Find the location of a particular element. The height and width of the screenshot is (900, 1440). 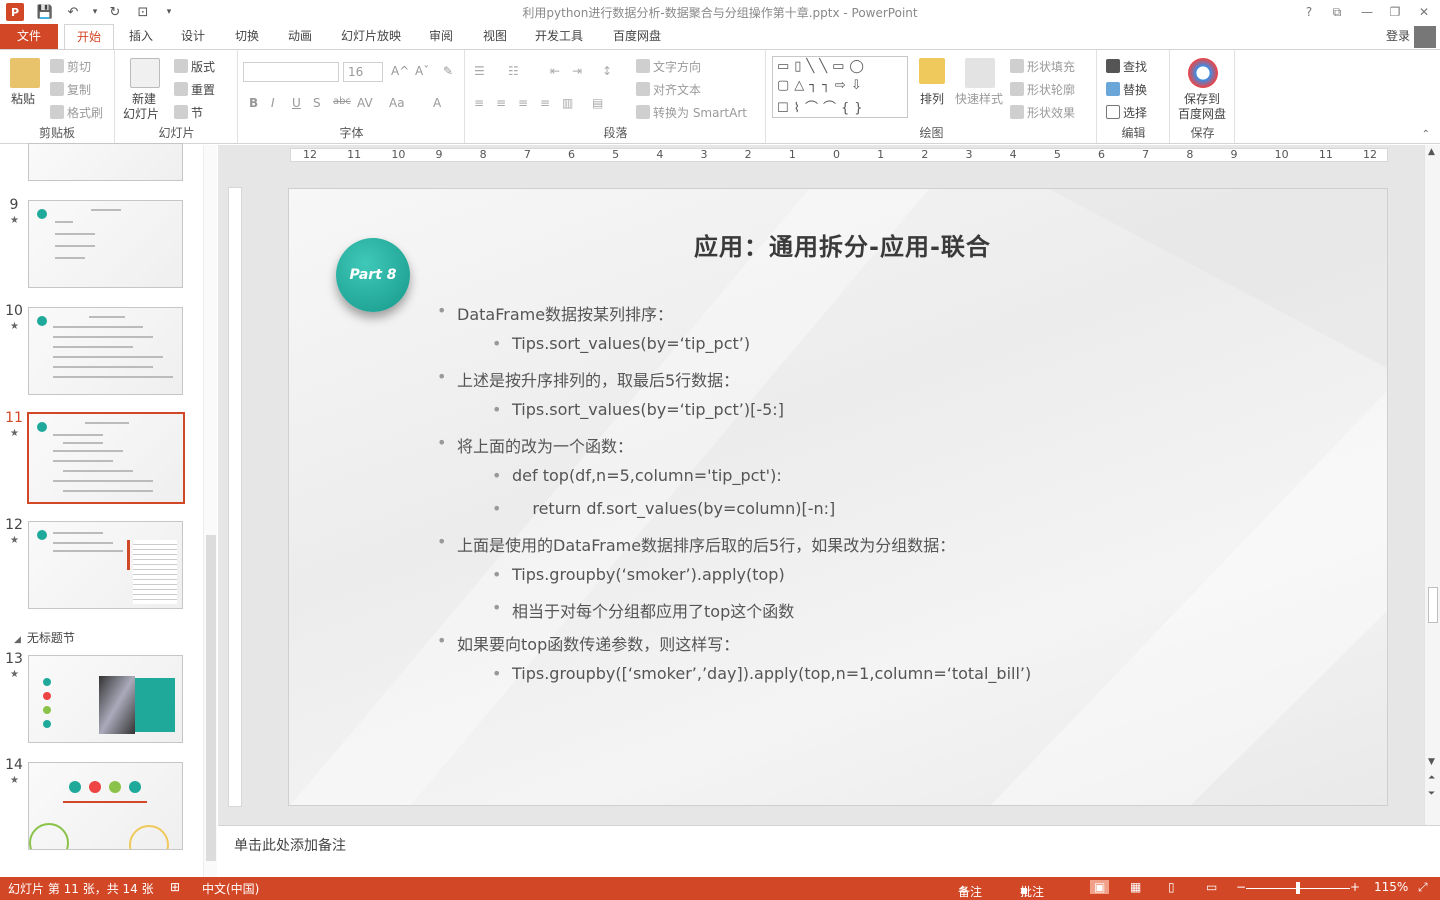

collapse-section-icon: ◢ is located at coordinates (17, 640).